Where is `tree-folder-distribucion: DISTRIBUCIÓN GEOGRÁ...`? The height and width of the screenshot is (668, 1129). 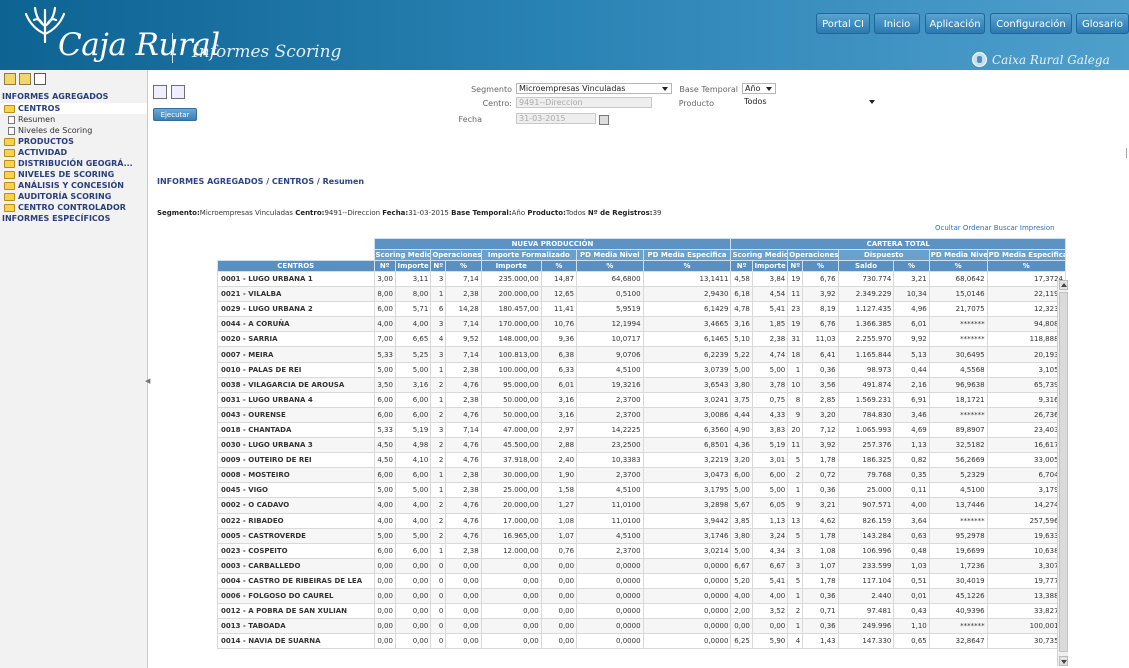 tree-folder-distribucion: DISTRIBUCIÓN GEOGRÁ... is located at coordinates (73, 163).